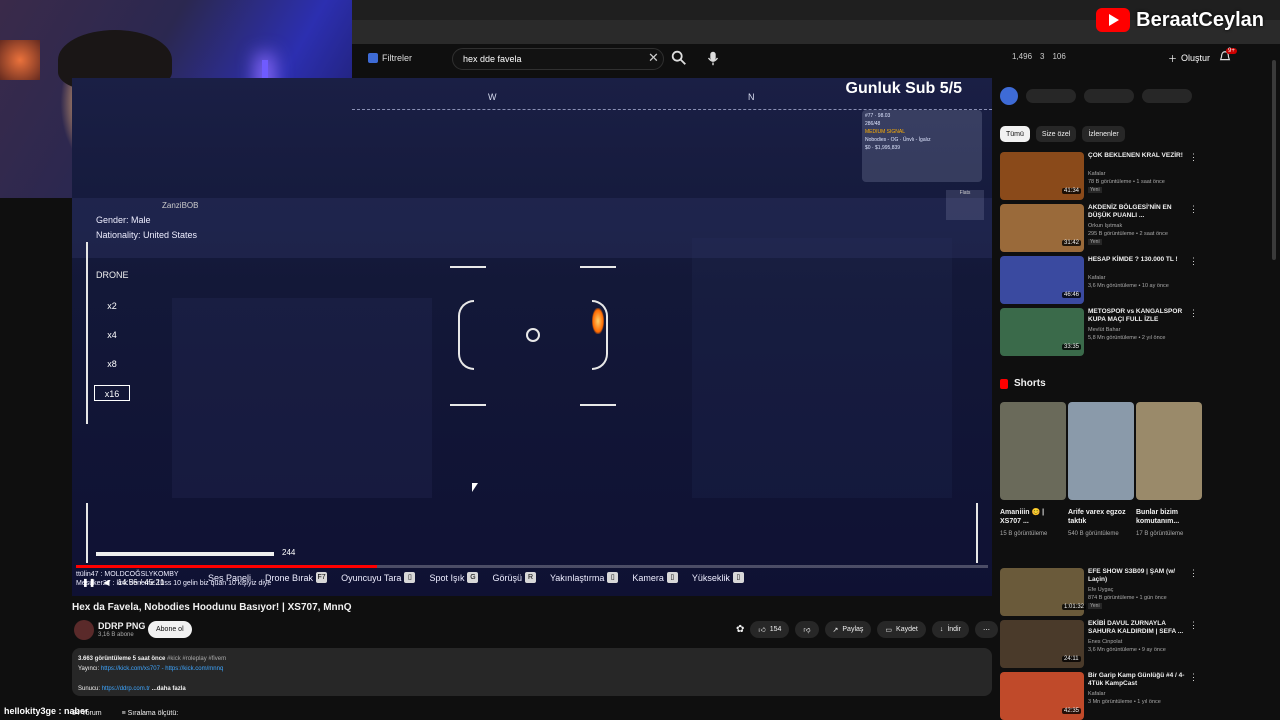  Describe the element at coordinates (84, 630) in the screenshot. I see `channel-avatar` at that location.